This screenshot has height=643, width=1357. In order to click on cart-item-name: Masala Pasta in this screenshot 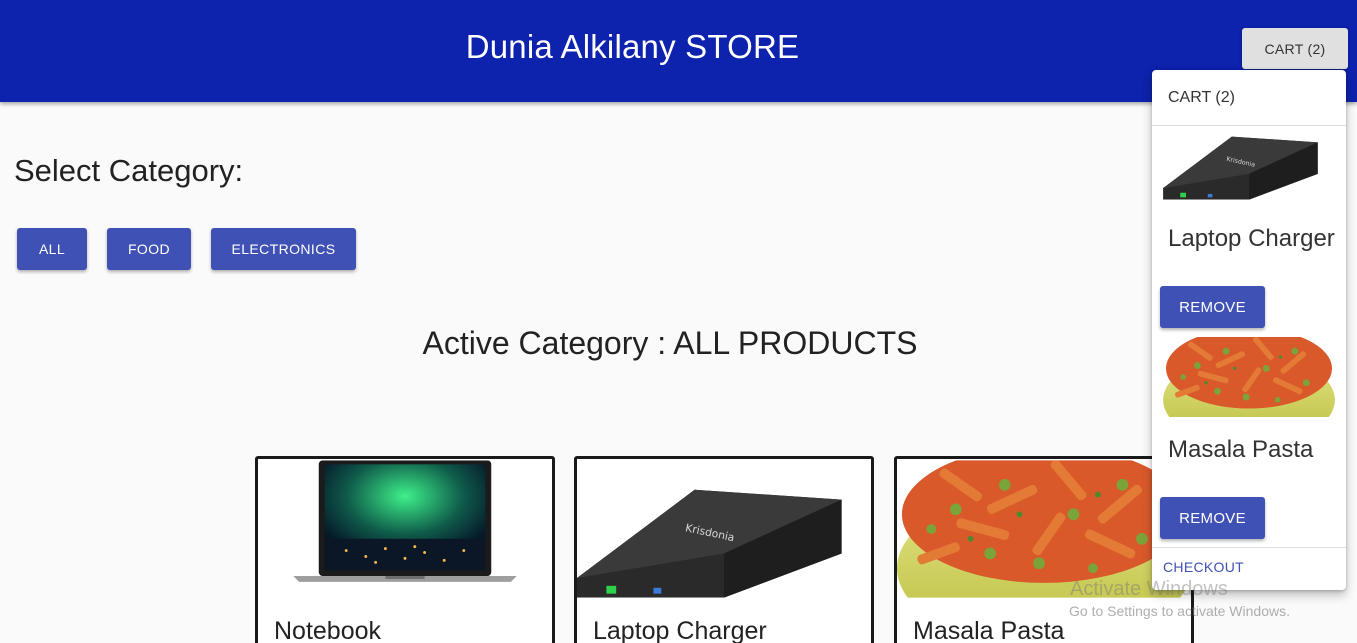, I will do `click(1241, 449)`.